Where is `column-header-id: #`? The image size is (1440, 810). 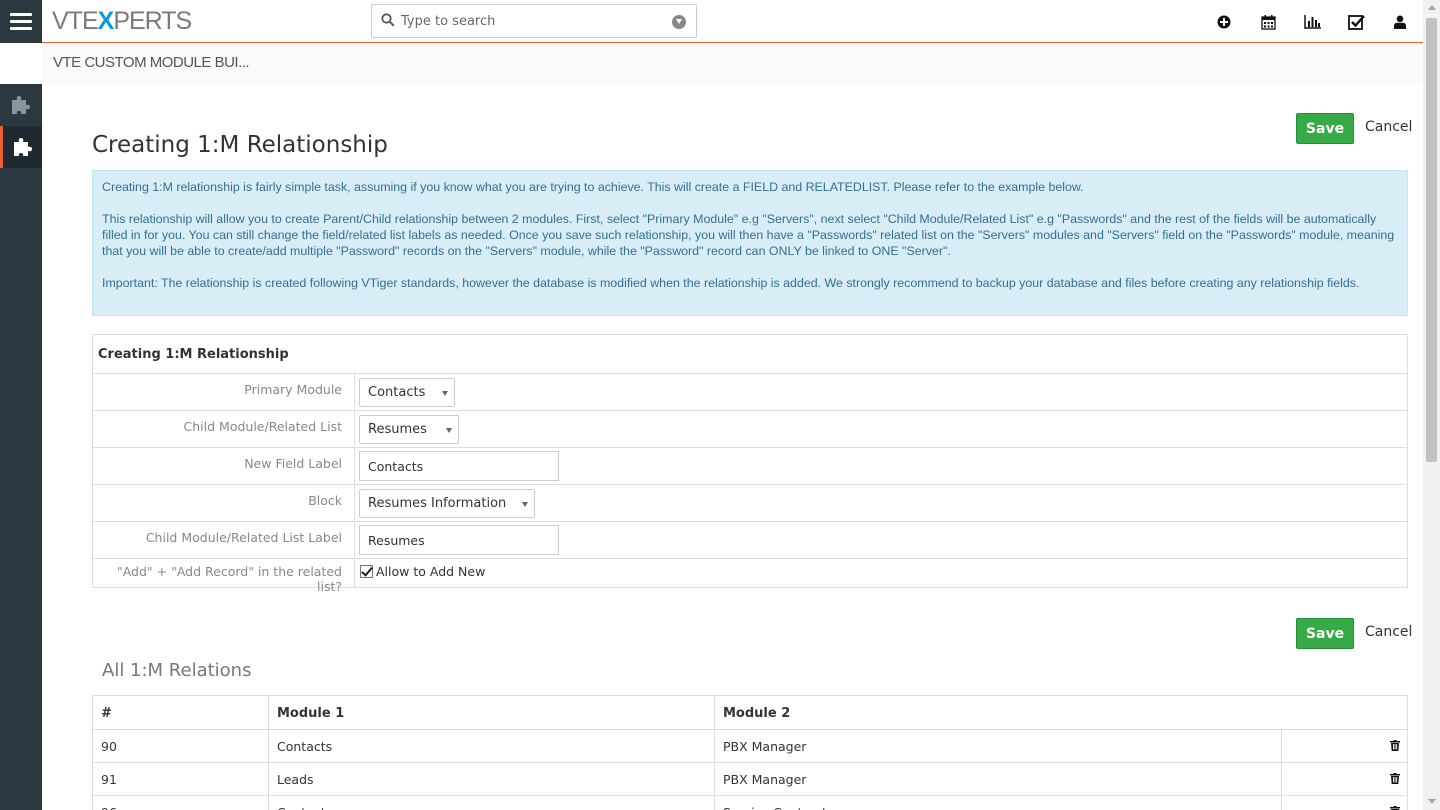
column-header-id: # is located at coordinates (181, 712).